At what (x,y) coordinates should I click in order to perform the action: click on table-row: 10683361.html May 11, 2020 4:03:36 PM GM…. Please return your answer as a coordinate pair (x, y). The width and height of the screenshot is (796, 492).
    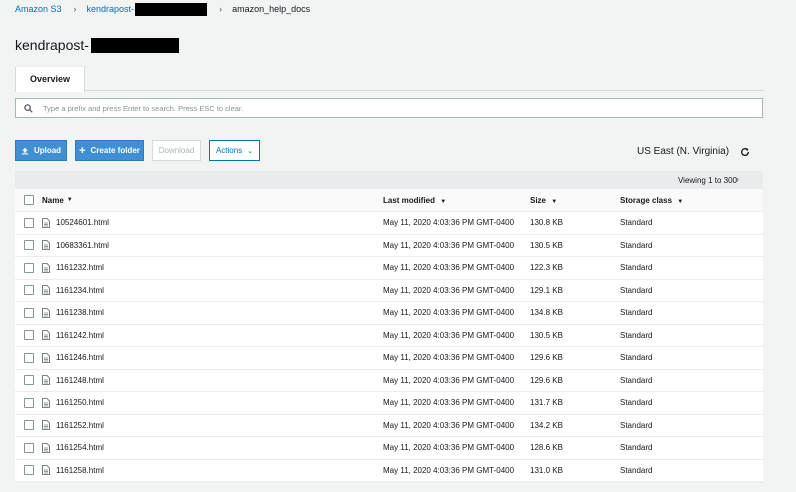
    Looking at the image, I should click on (389, 245).